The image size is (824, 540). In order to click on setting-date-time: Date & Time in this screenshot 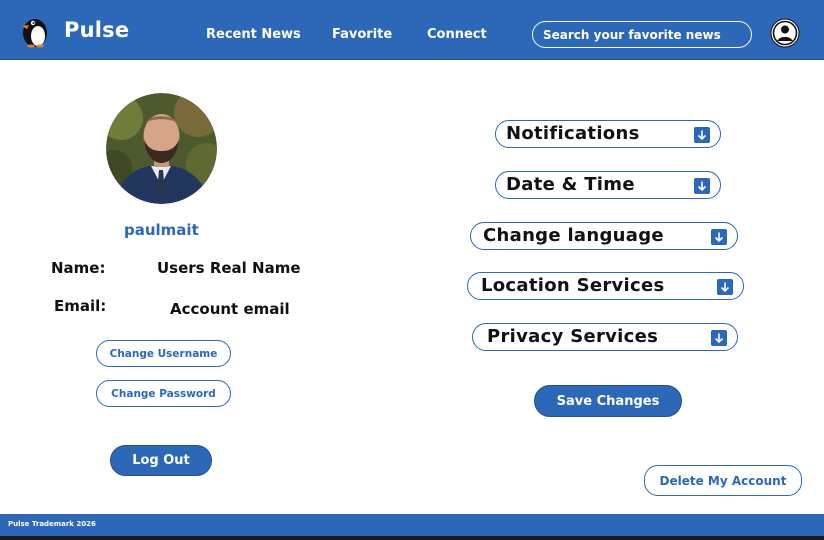, I will do `click(608, 185)`.